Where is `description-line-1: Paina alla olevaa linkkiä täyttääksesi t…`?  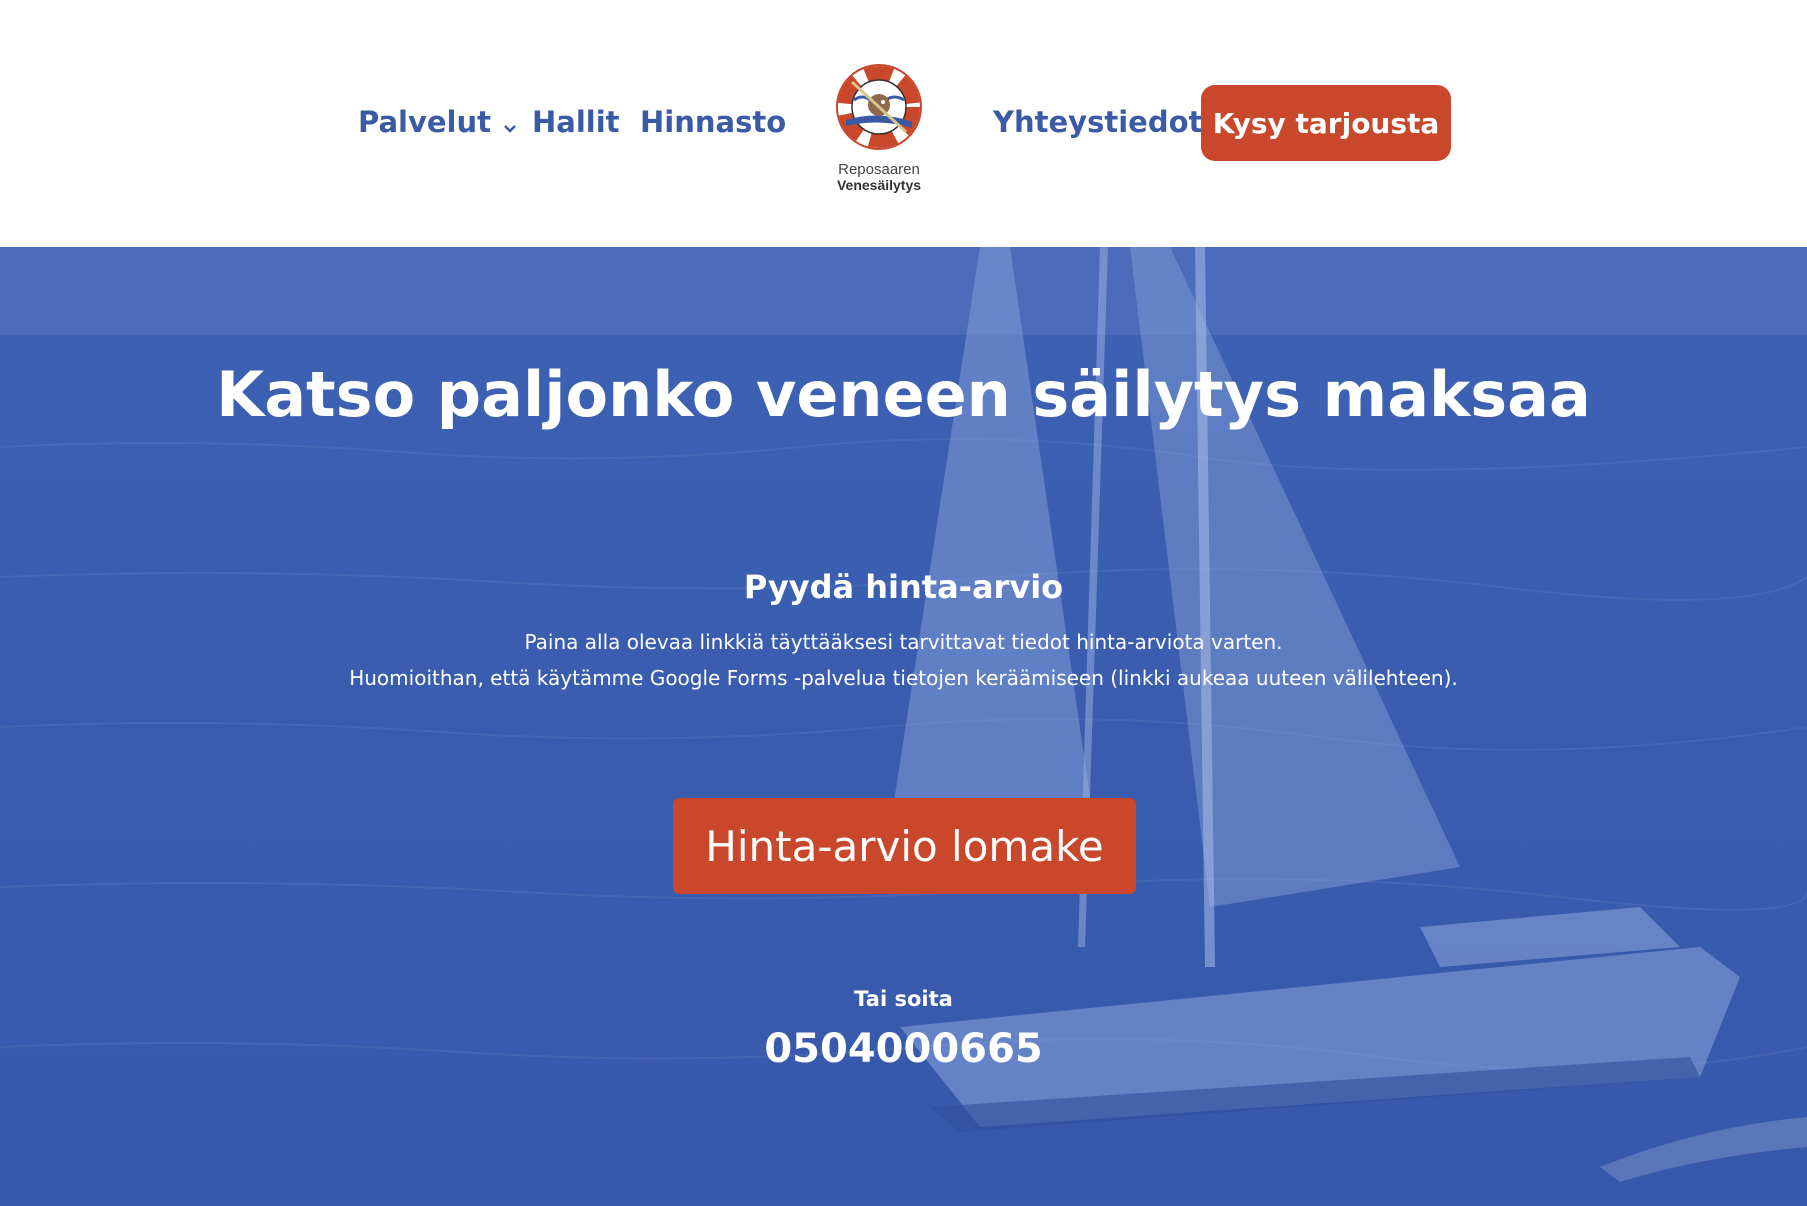
description-line-1: Paina alla olevaa linkkiä täyttääksesi t… is located at coordinates (903, 642).